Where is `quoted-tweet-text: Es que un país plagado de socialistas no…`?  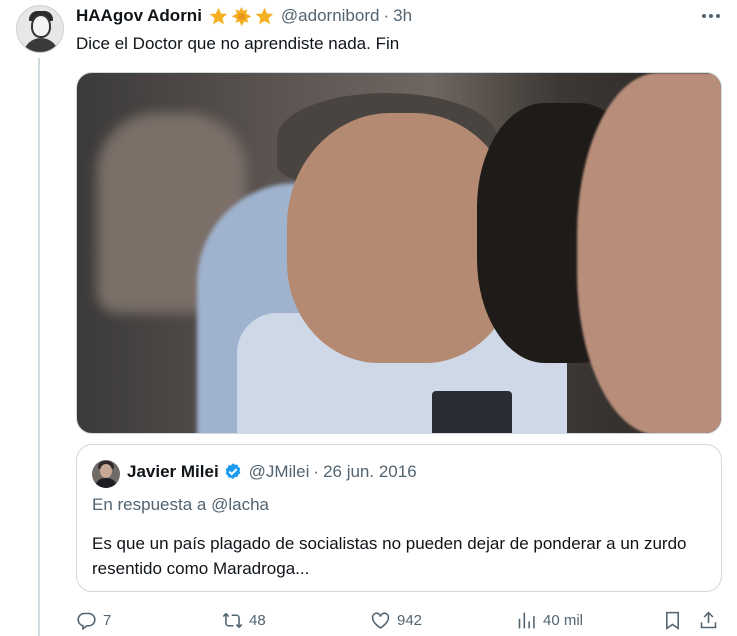 quoted-tweet-text: Es que un país plagado de socialistas no… is located at coordinates (389, 556).